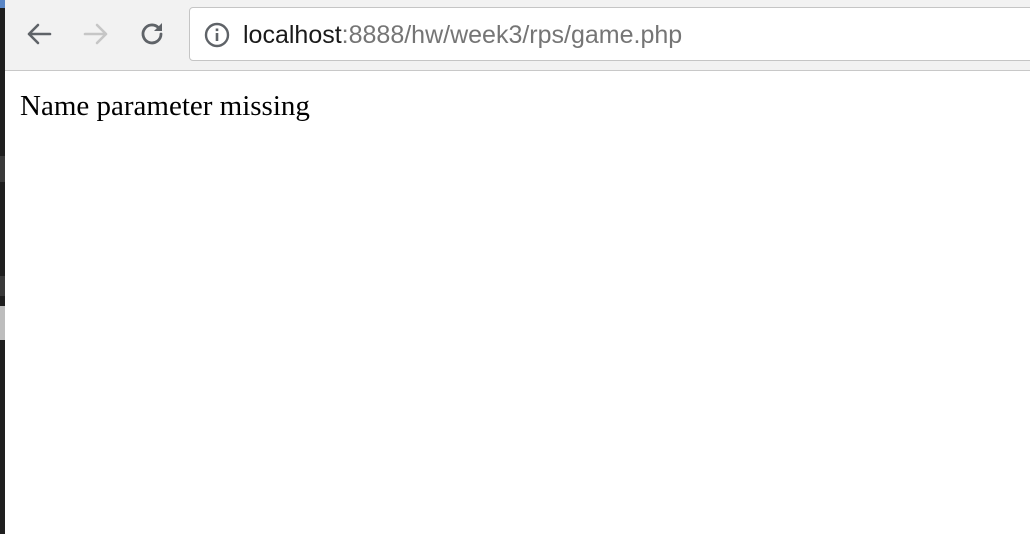 The width and height of the screenshot is (1030, 534). Describe the element at coordinates (165, 106) in the screenshot. I see `error-message: Name parameter missing` at that location.